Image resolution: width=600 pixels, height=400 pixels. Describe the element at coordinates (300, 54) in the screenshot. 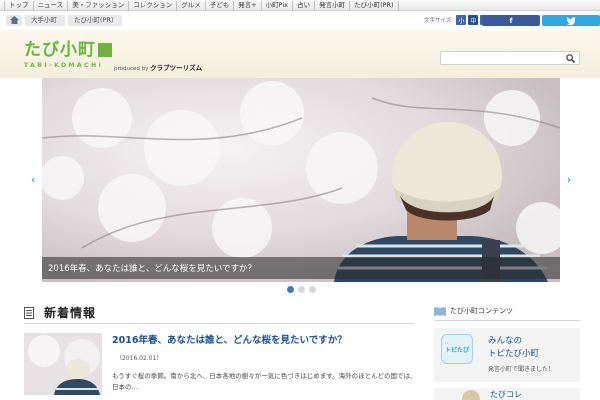

I see `site-header: たび小町 TABI-KOMACHI produced by クラブツーリズム` at that location.